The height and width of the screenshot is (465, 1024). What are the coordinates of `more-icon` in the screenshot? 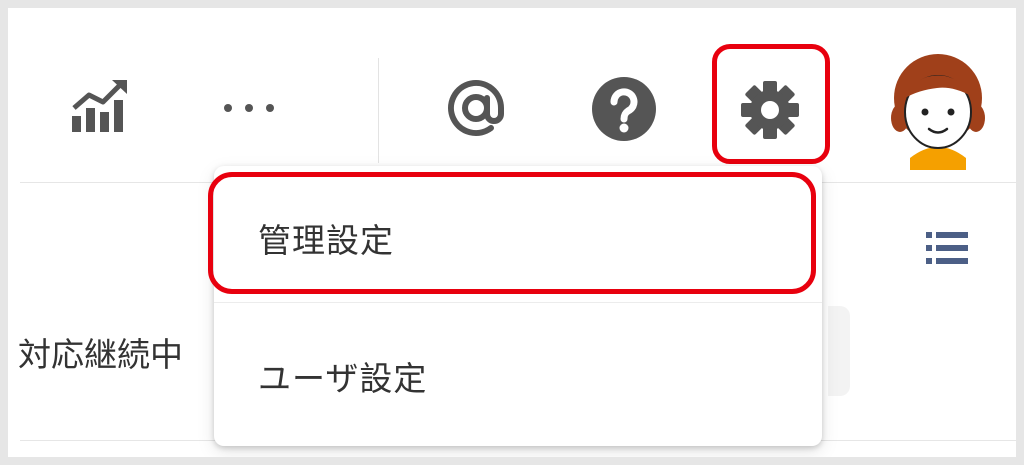 It's located at (249, 108).